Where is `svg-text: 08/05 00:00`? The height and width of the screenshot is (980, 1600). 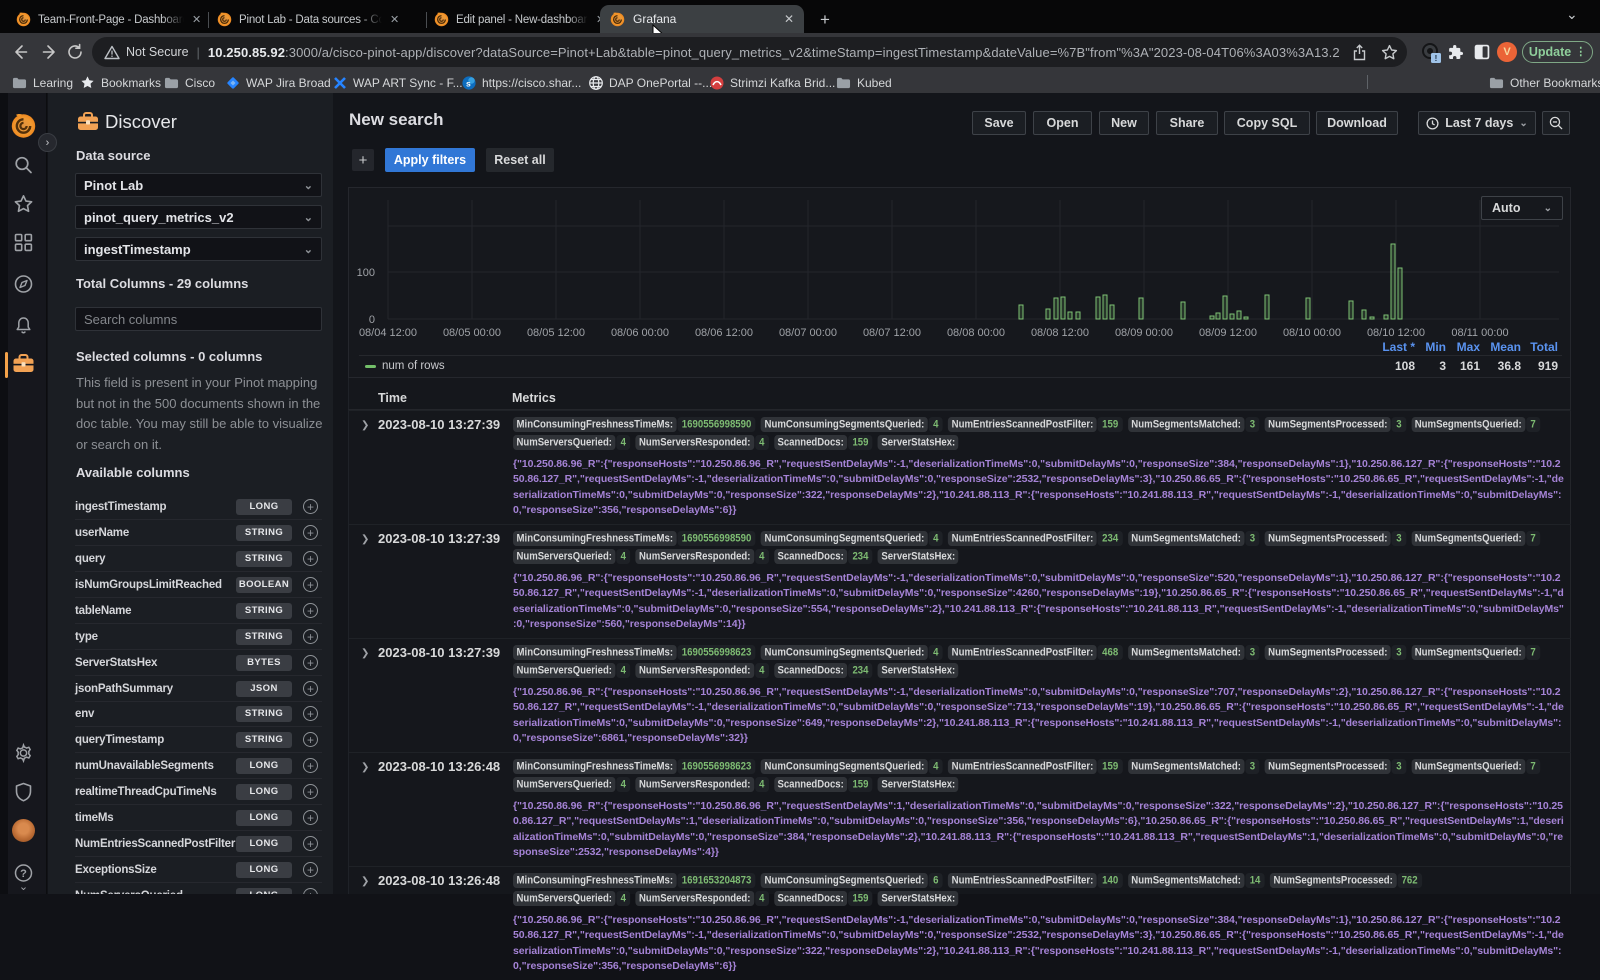
svg-text: 08/05 00:00 is located at coordinates (472, 333).